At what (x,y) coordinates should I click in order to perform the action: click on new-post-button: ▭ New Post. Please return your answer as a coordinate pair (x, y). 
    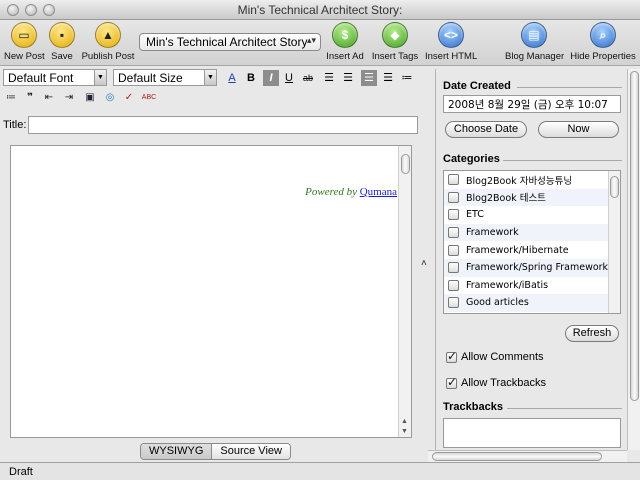
    Looking at the image, I should click on (24, 42).